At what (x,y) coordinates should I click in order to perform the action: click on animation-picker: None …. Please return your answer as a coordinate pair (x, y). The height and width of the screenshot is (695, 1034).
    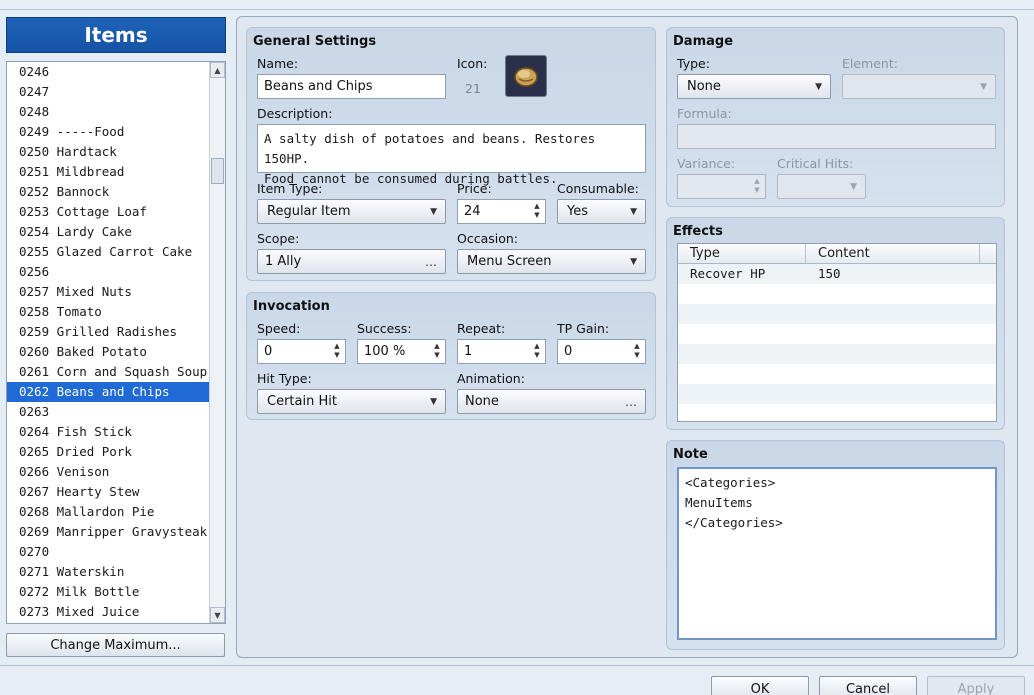
    Looking at the image, I should click on (551, 401).